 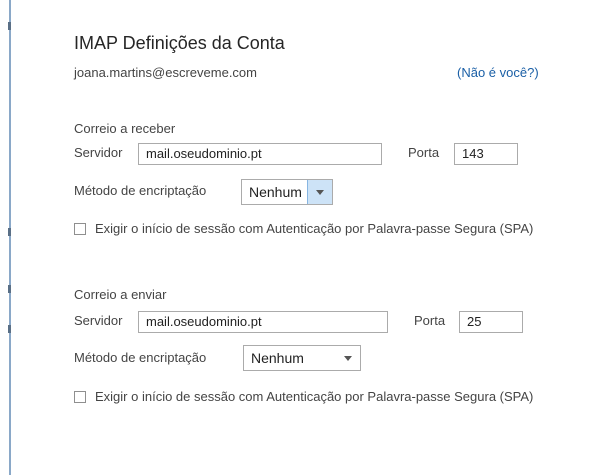 I want to click on incoming-encryption-select: Nenhum, so click(x=287, y=192).